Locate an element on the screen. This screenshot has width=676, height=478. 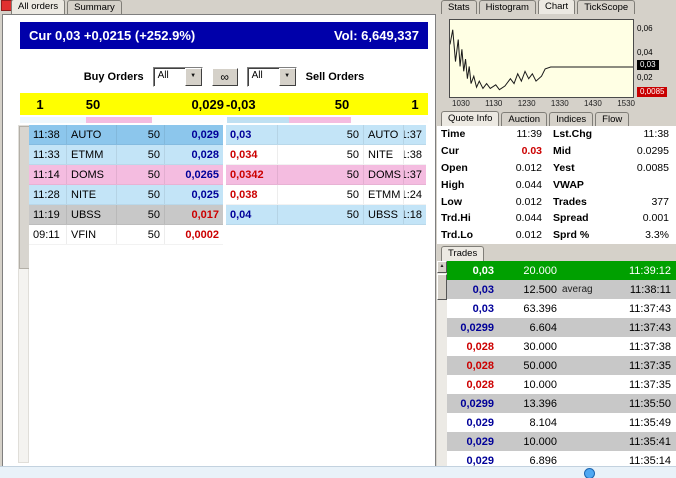
tab-auction: Auction is located at coordinates (524, 119).